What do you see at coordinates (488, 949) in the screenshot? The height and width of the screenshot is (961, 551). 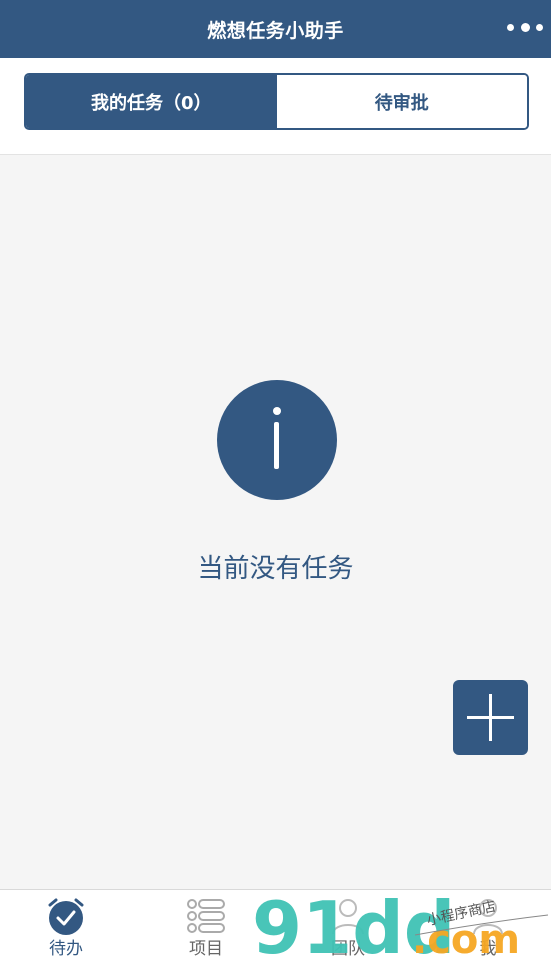 I see `tabbar-label: 我` at bounding box center [488, 949].